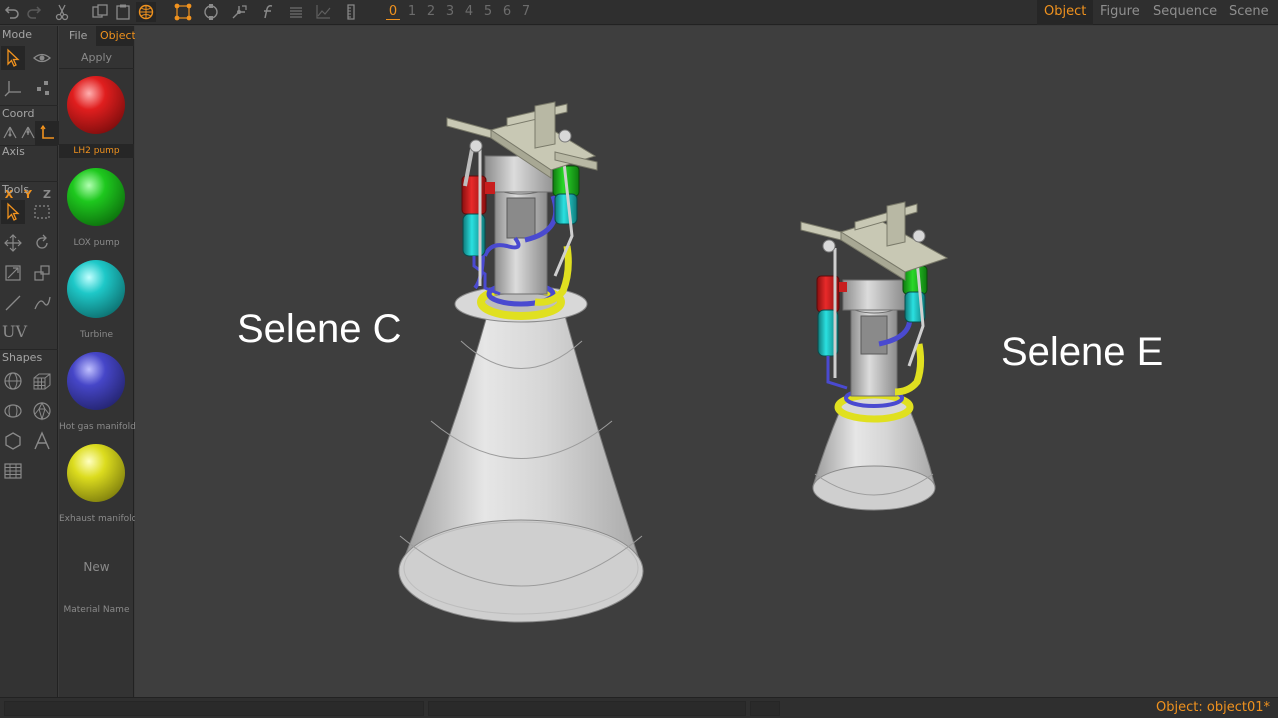 This screenshot has height=718, width=1278. Describe the element at coordinates (22, 357) in the screenshot. I see `shapes-section-label: Shapes` at that location.